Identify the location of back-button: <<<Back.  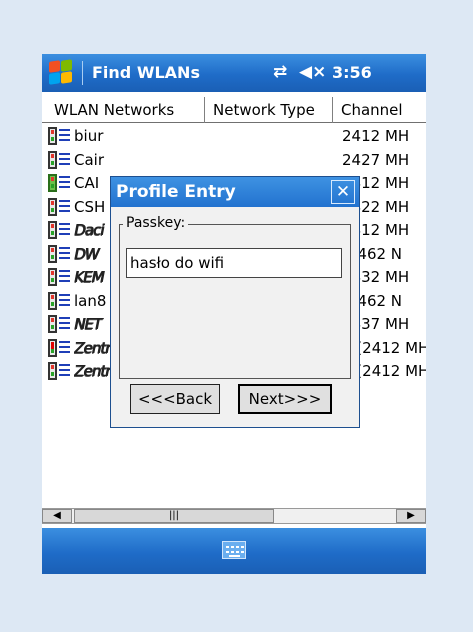
(175, 399).